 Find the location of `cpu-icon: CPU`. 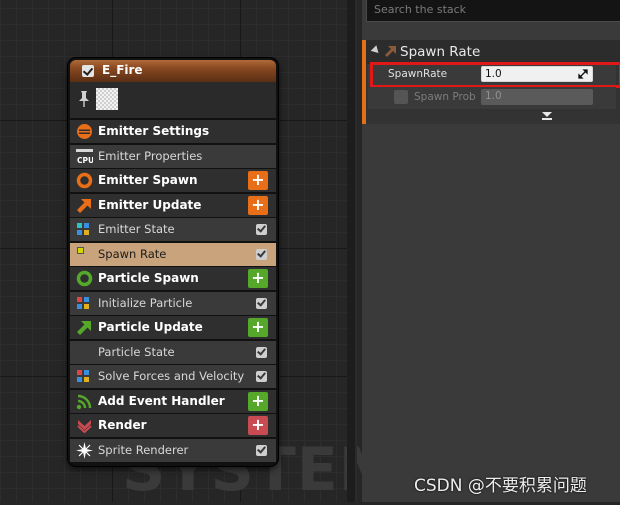

cpu-icon: CPU is located at coordinates (85, 156).